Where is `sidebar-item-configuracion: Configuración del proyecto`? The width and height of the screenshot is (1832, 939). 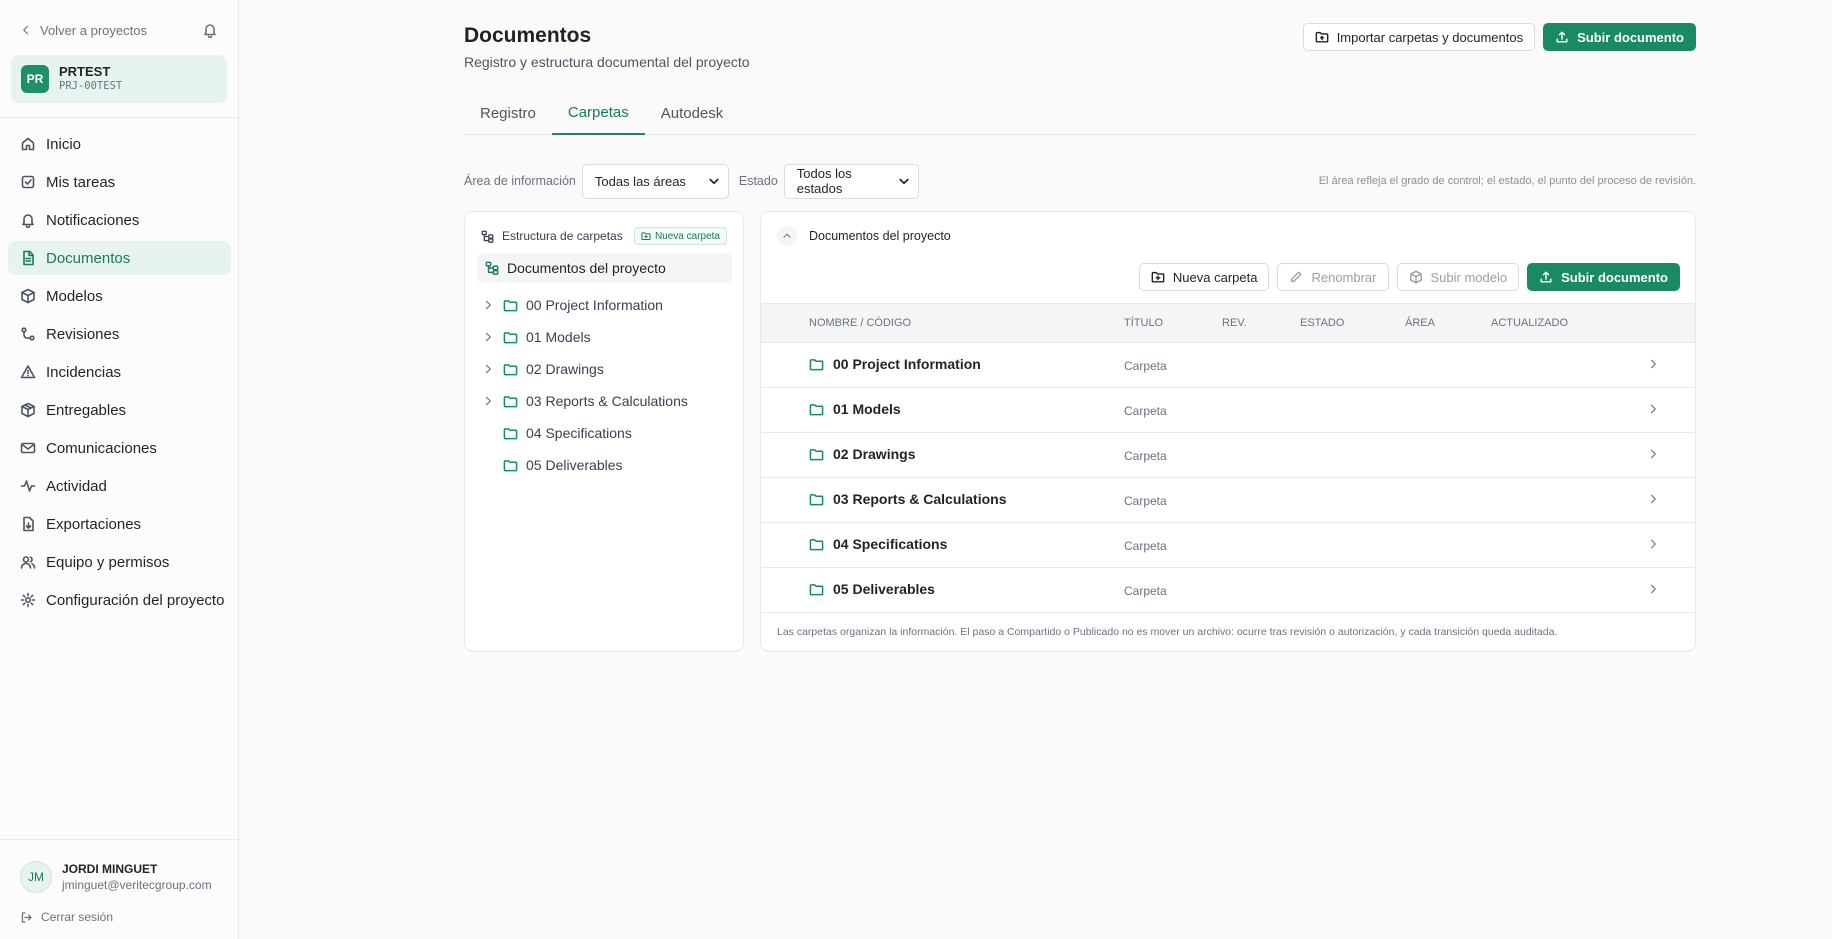
sidebar-item-configuracion: Configuración del proyecto is located at coordinates (119, 600).